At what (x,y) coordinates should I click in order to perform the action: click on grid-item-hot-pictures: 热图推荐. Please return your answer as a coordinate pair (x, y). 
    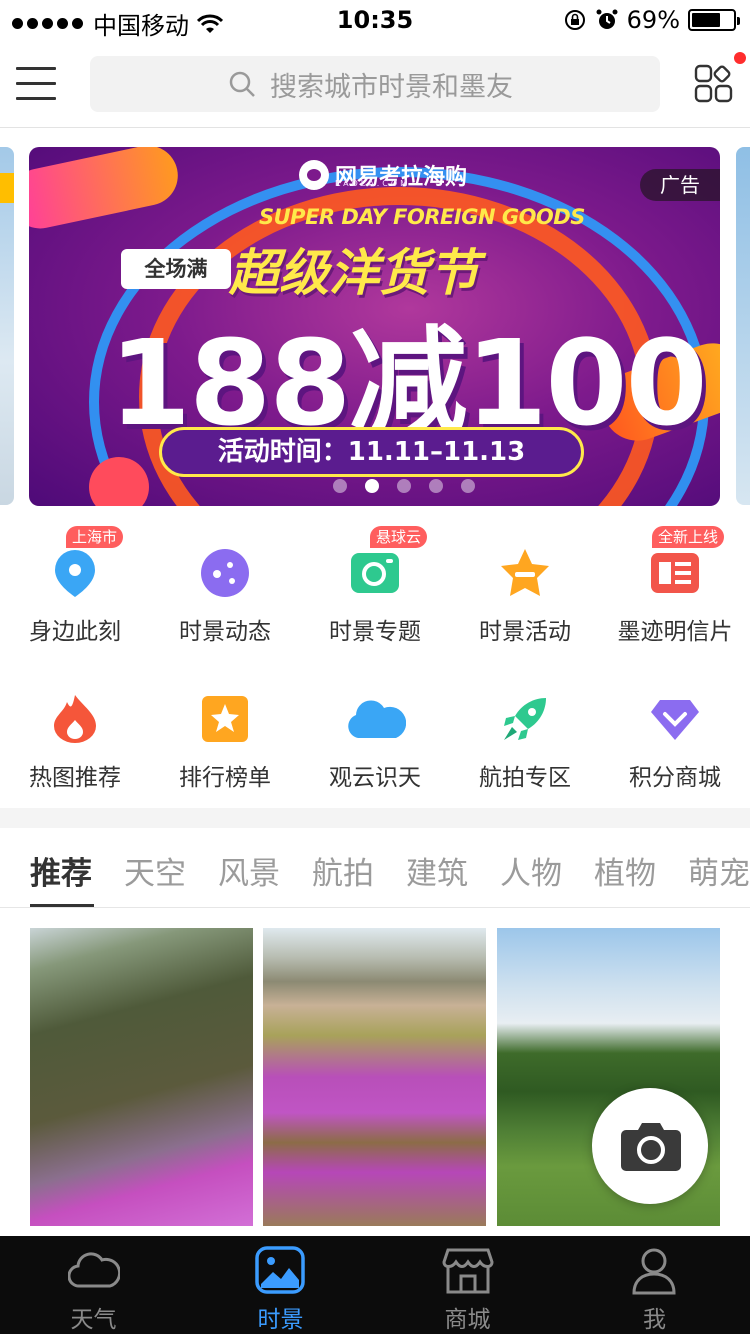
    Looking at the image, I should click on (75, 732).